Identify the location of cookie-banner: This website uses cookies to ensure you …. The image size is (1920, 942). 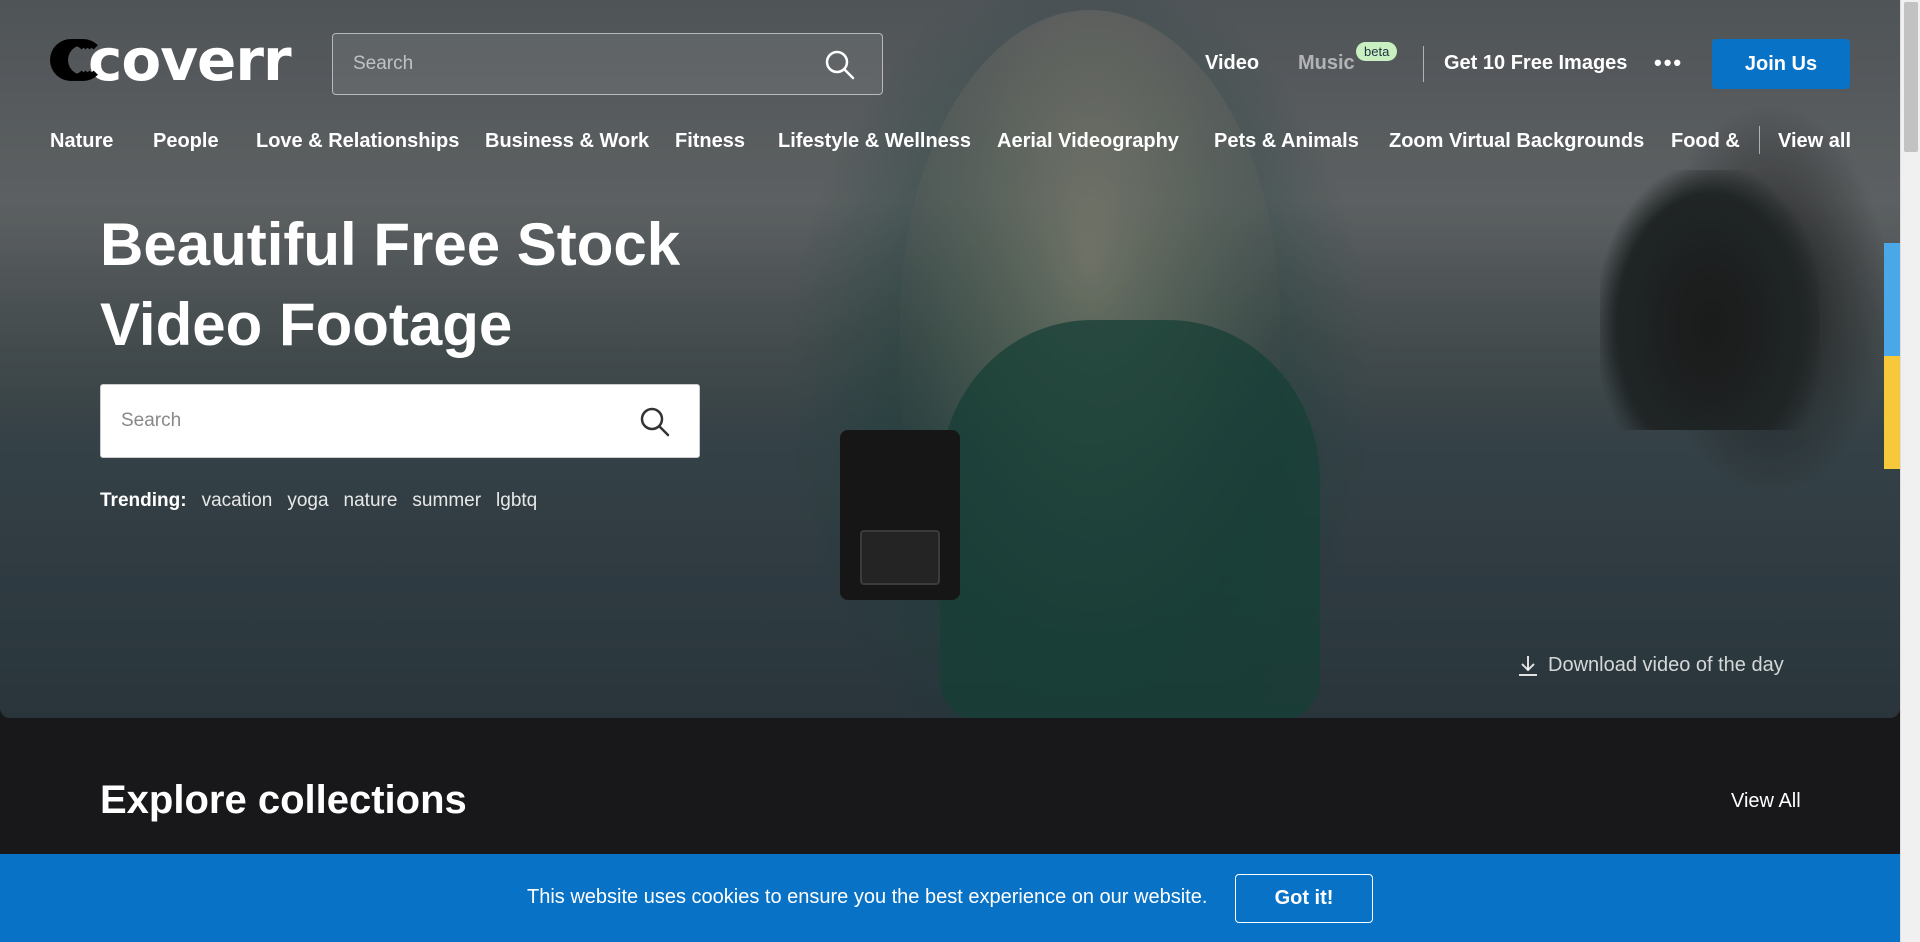
(950, 898).